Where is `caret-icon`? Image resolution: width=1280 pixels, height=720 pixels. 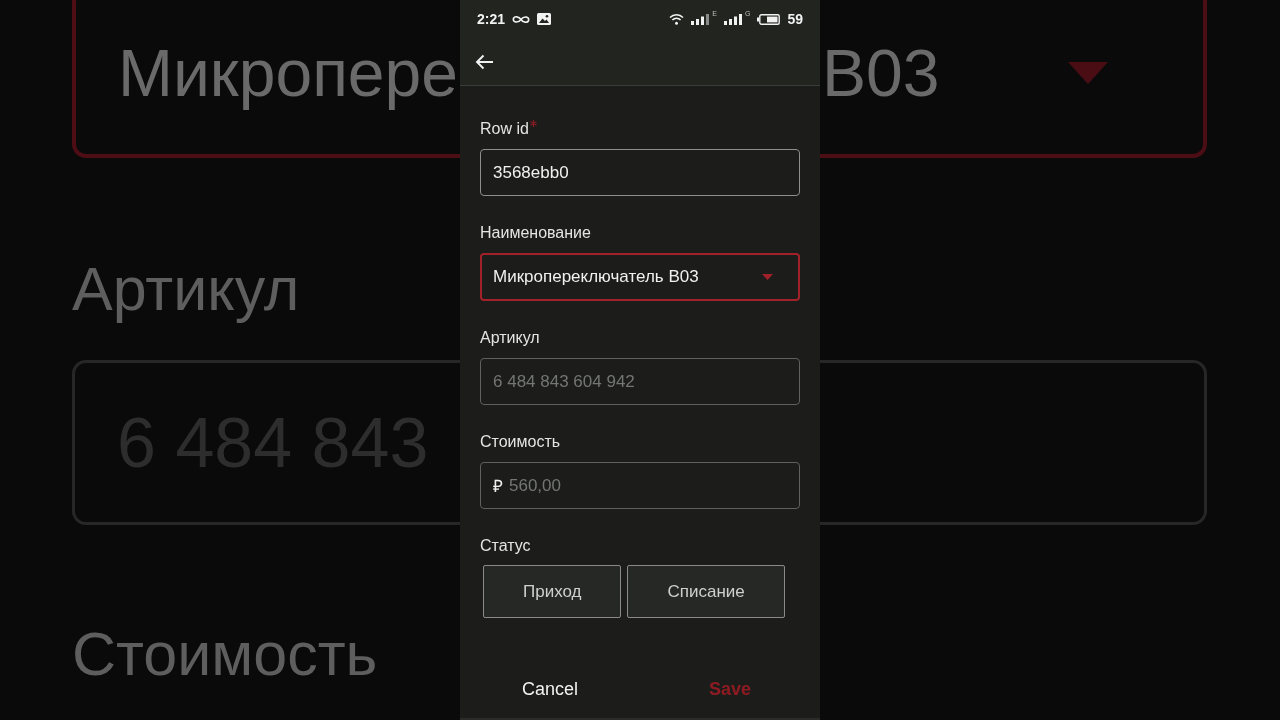 caret-icon is located at coordinates (767, 277).